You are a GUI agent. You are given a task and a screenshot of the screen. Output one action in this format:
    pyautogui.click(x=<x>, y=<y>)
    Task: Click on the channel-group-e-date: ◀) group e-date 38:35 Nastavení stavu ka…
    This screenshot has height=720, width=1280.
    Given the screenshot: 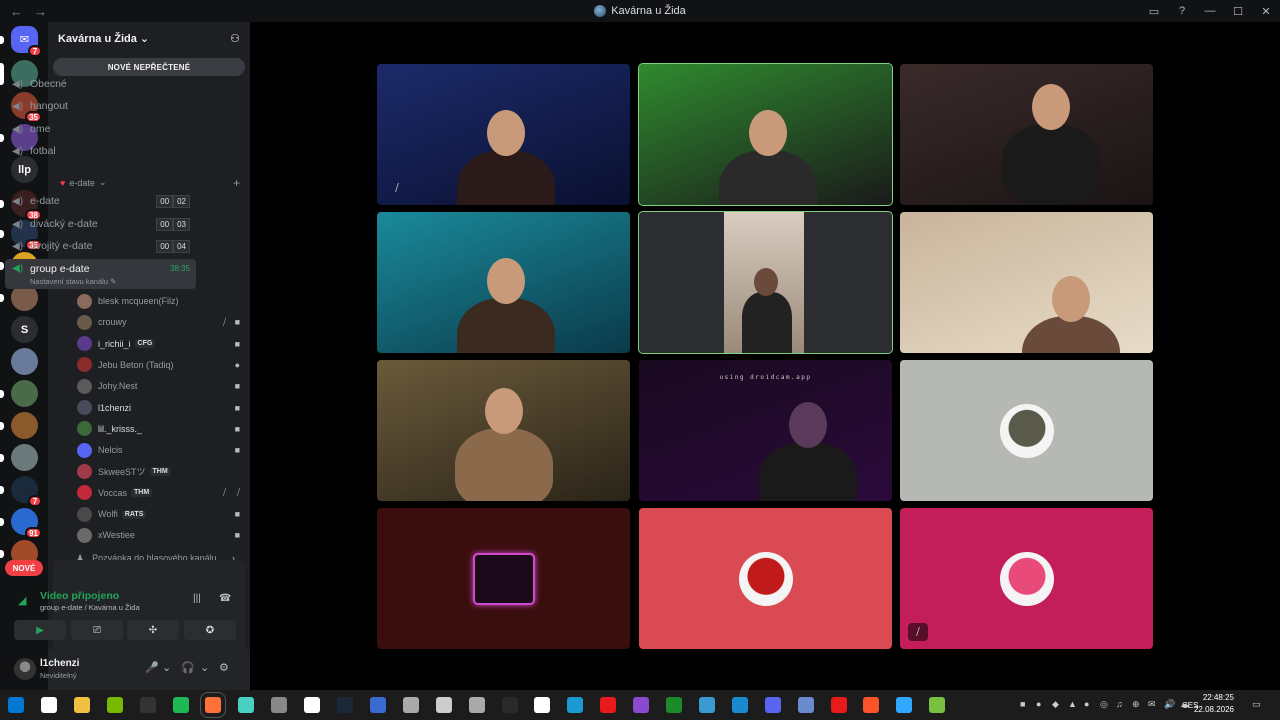 What is the action you would take?
    pyautogui.click(x=100, y=274)
    